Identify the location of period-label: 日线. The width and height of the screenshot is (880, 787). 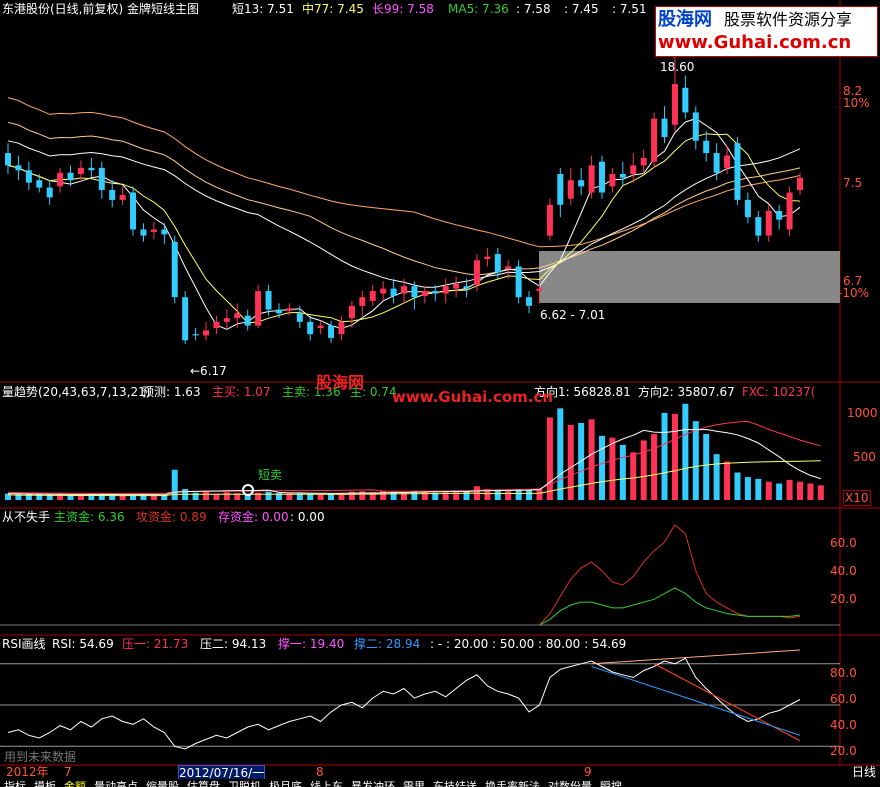
(864, 772).